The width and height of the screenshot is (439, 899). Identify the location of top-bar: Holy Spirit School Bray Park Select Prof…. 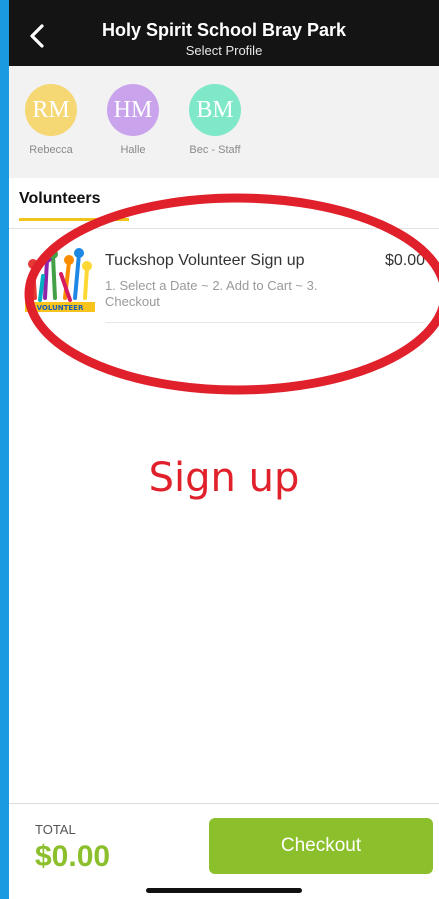
(224, 33).